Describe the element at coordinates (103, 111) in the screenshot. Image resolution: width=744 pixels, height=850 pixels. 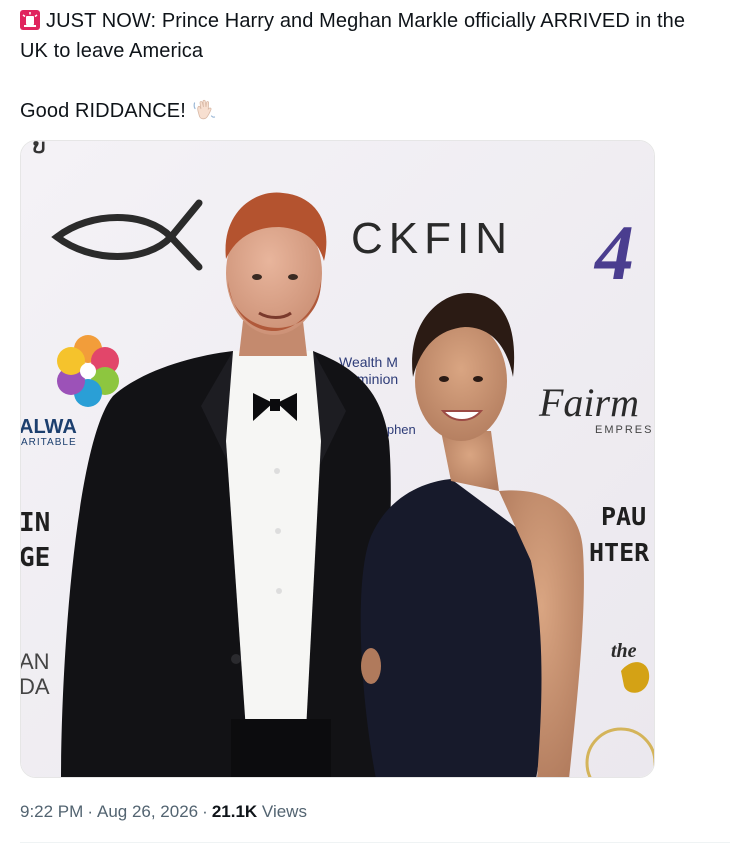
I see `tweet-exclamation: Good RIDDANCE!` at that location.